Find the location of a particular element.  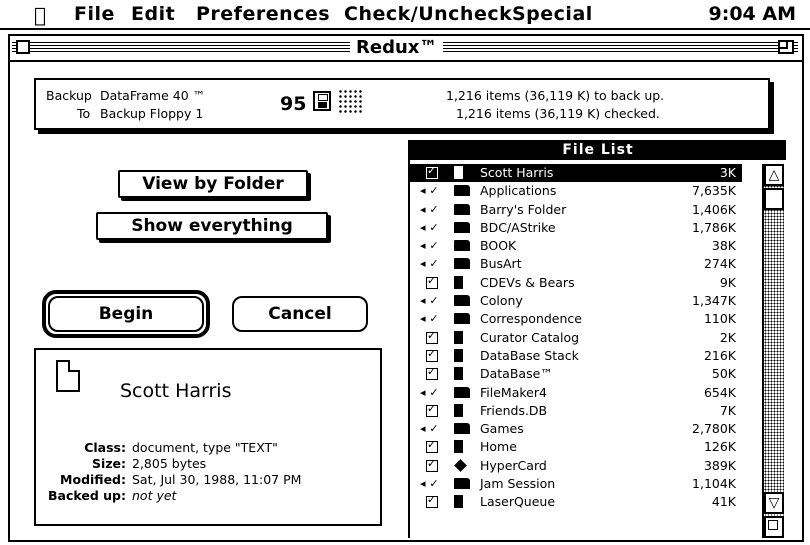

scroll-down-arrow-icon: ▽ is located at coordinates (774, 503).